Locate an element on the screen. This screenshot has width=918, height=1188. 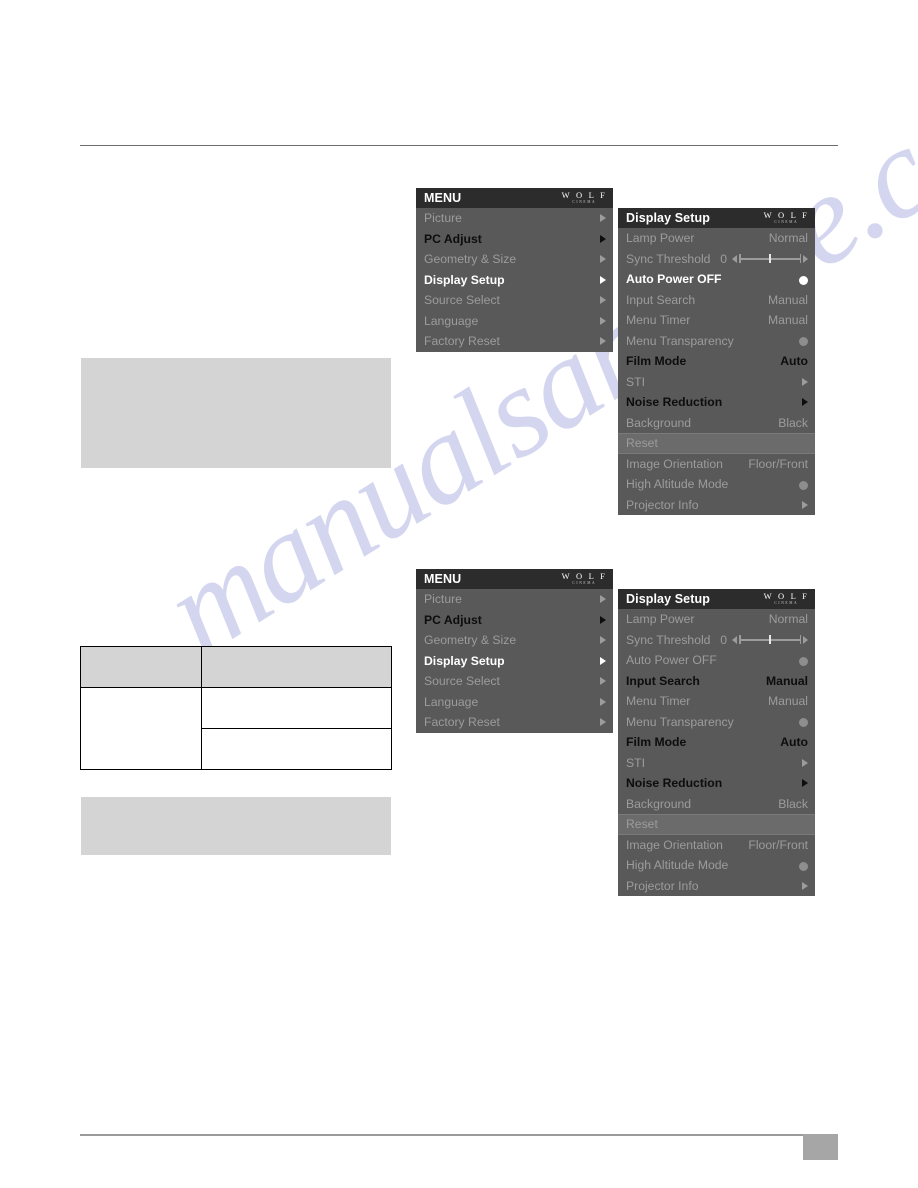
wolf-cinema-logo: W O L F CINEMA is located at coordinates (786, 598).